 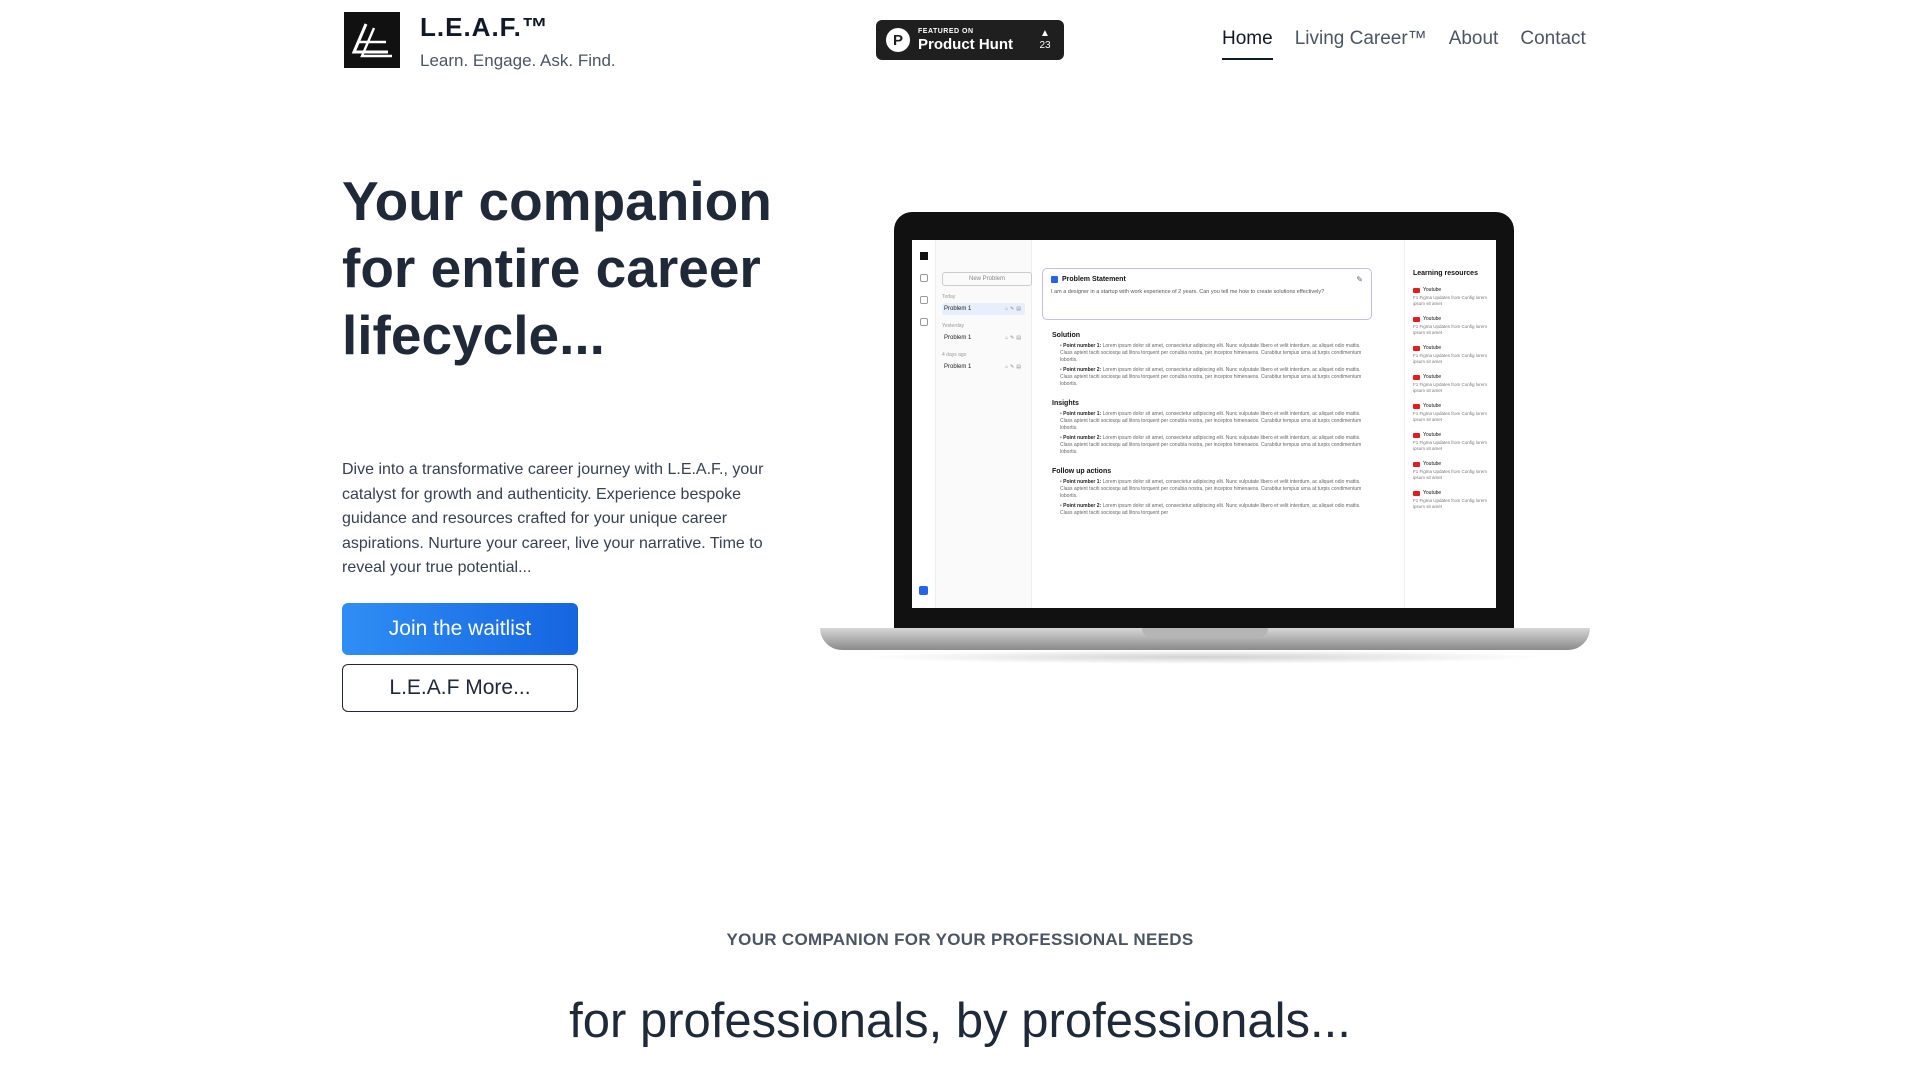 What do you see at coordinates (1054, 279) in the screenshot?
I see `mock-ps-icon` at bounding box center [1054, 279].